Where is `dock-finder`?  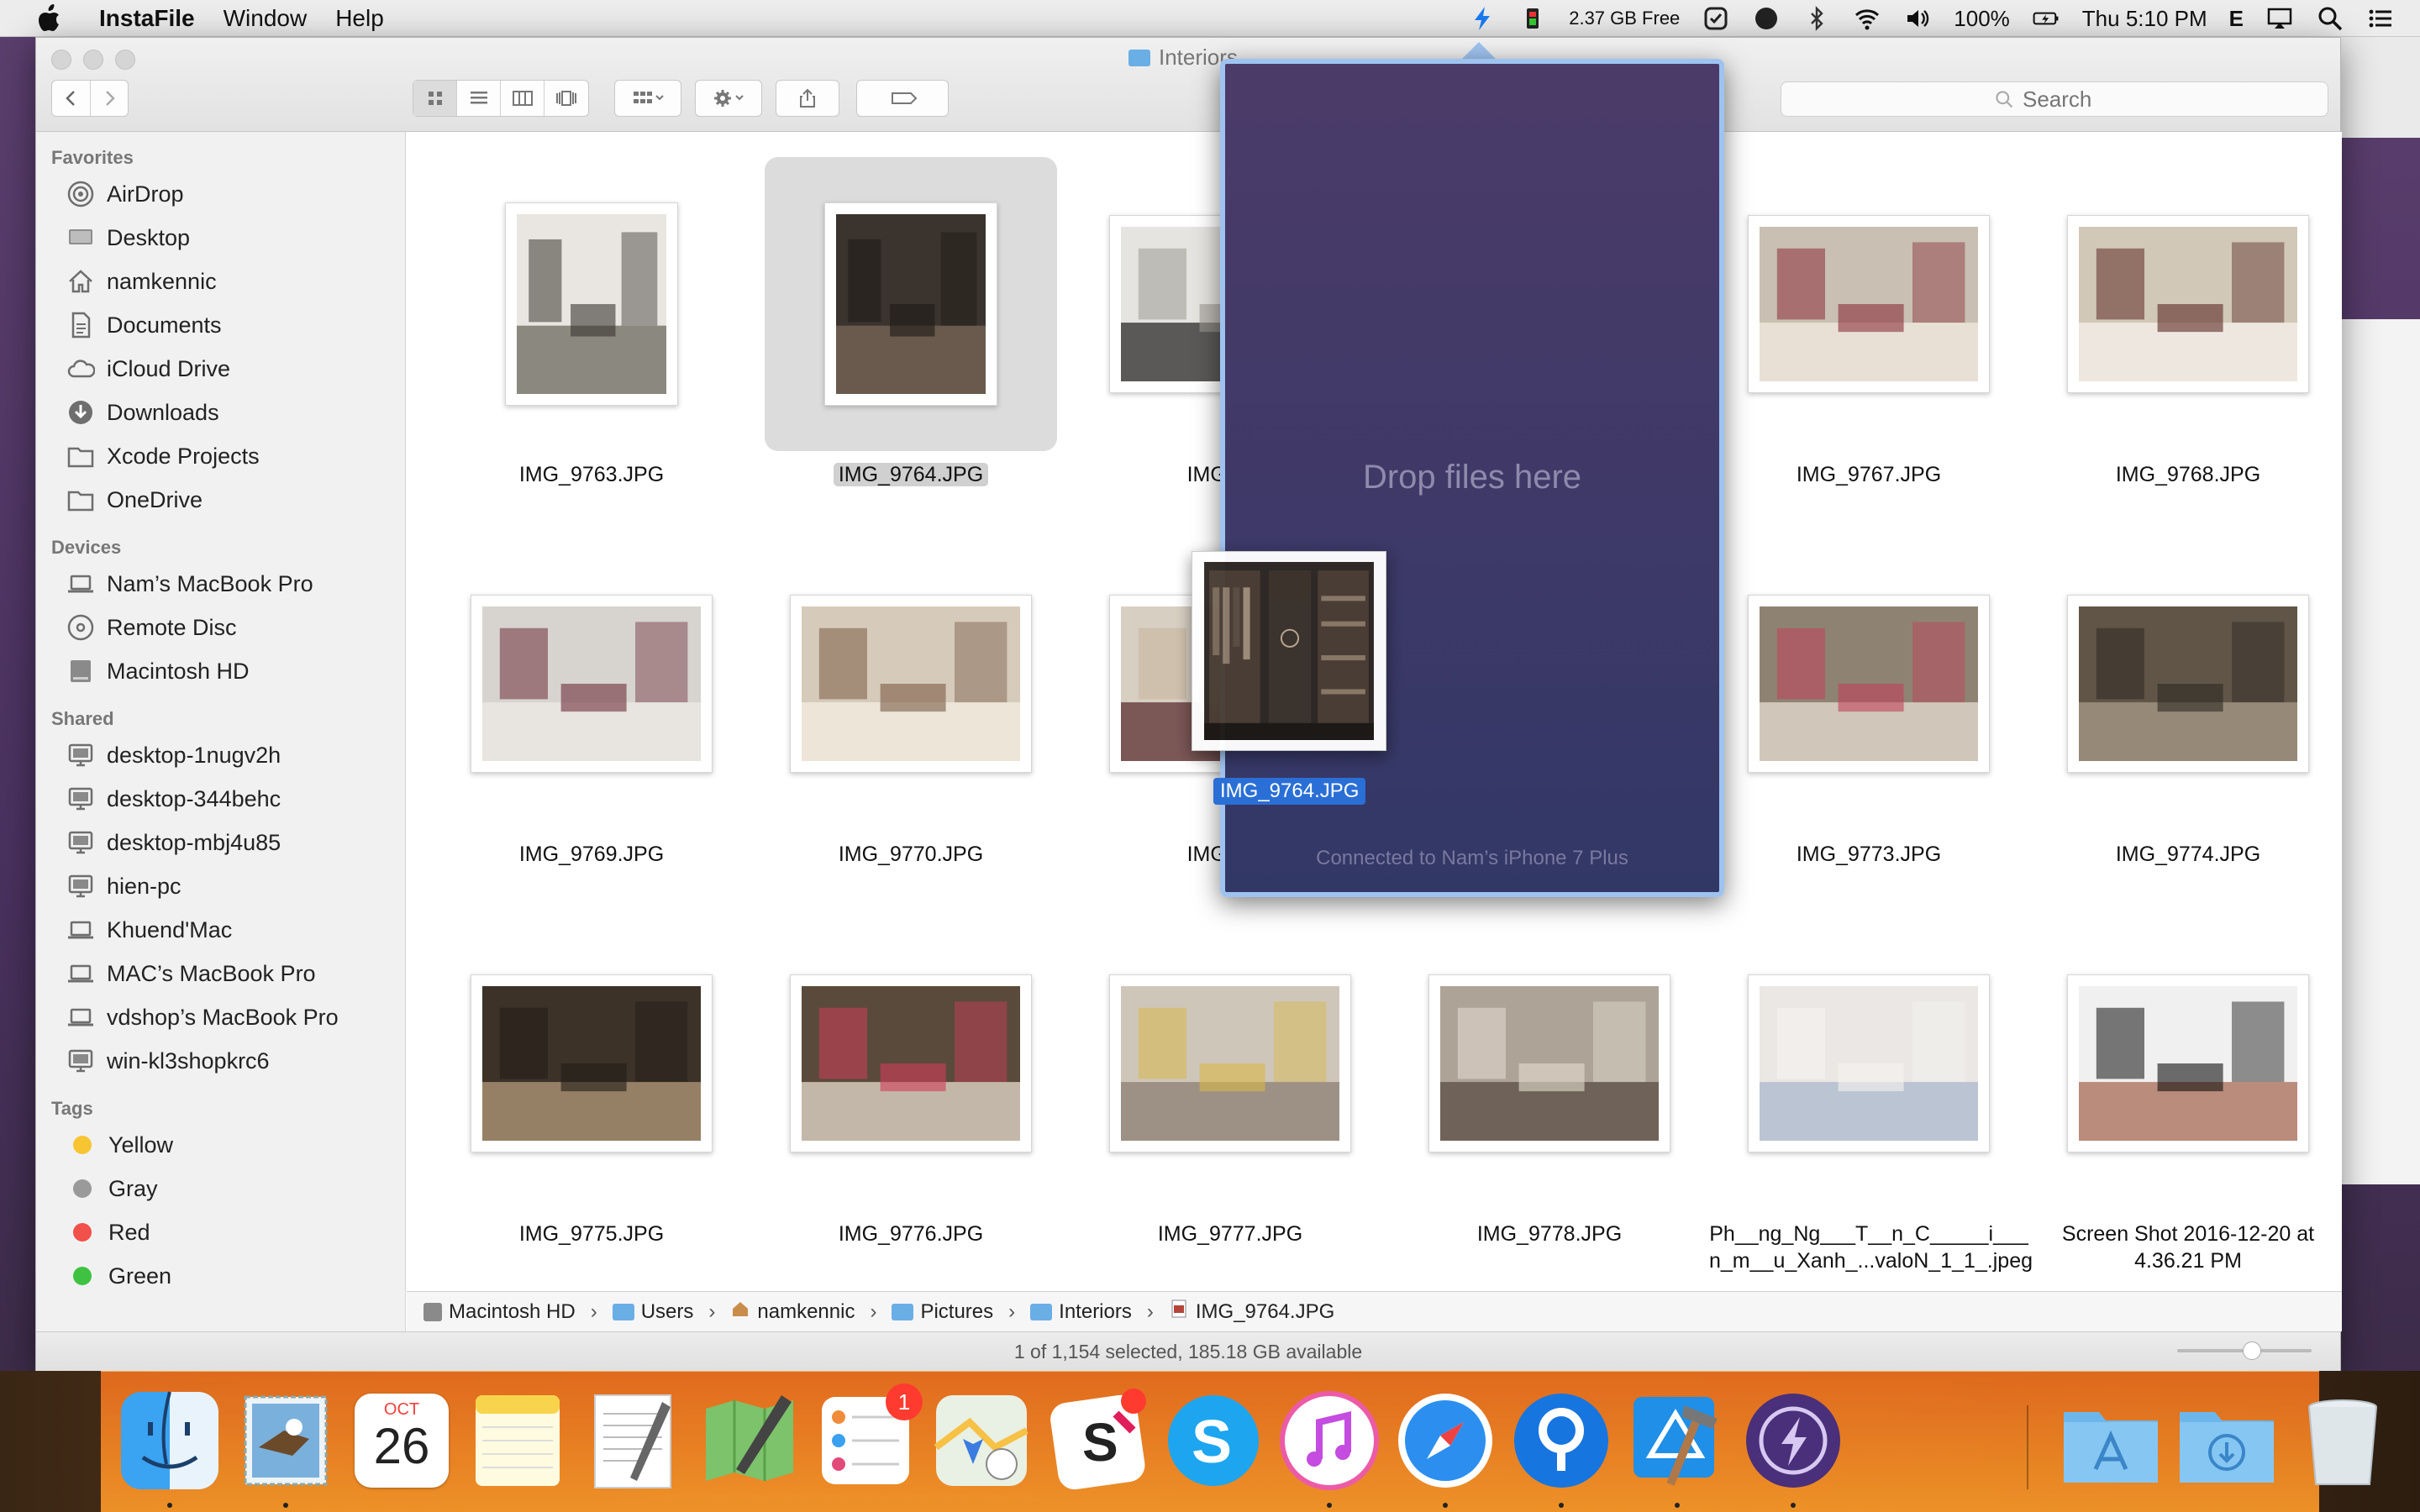 dock-finder is located at coordinates (170, 1441).